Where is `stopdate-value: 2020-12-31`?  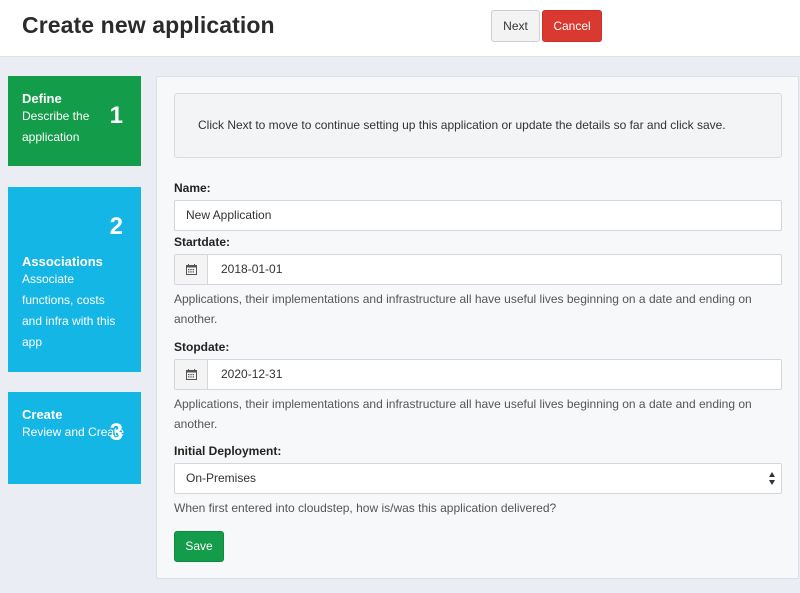
stopdate-value: 2020-12-31 is located at coordinates (252, 374).